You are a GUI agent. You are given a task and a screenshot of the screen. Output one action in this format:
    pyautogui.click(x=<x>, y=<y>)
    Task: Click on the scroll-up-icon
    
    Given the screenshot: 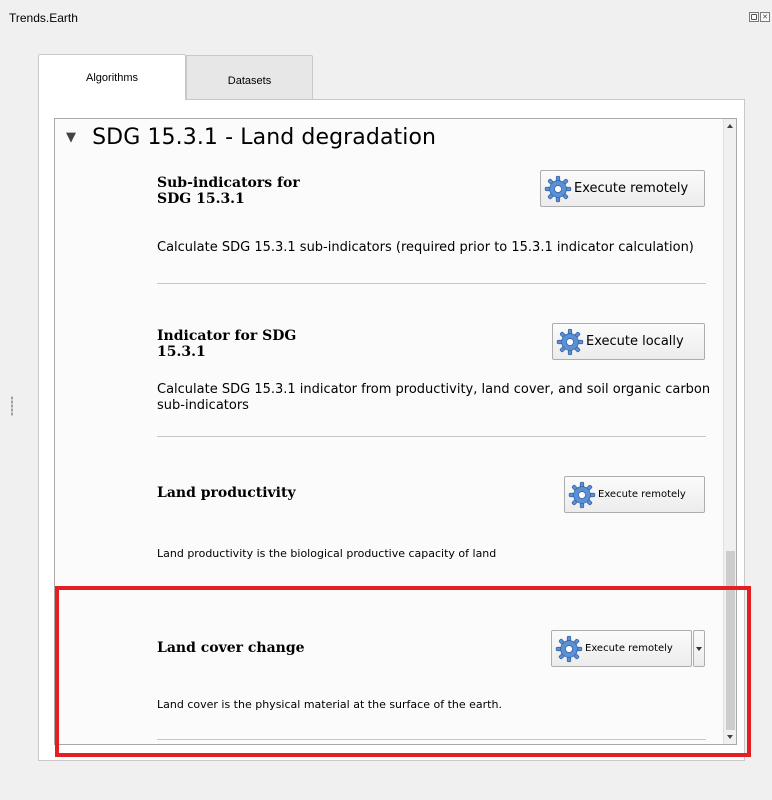 What is the action you would take?
    pyautogui.click(x=730, y=126)
    